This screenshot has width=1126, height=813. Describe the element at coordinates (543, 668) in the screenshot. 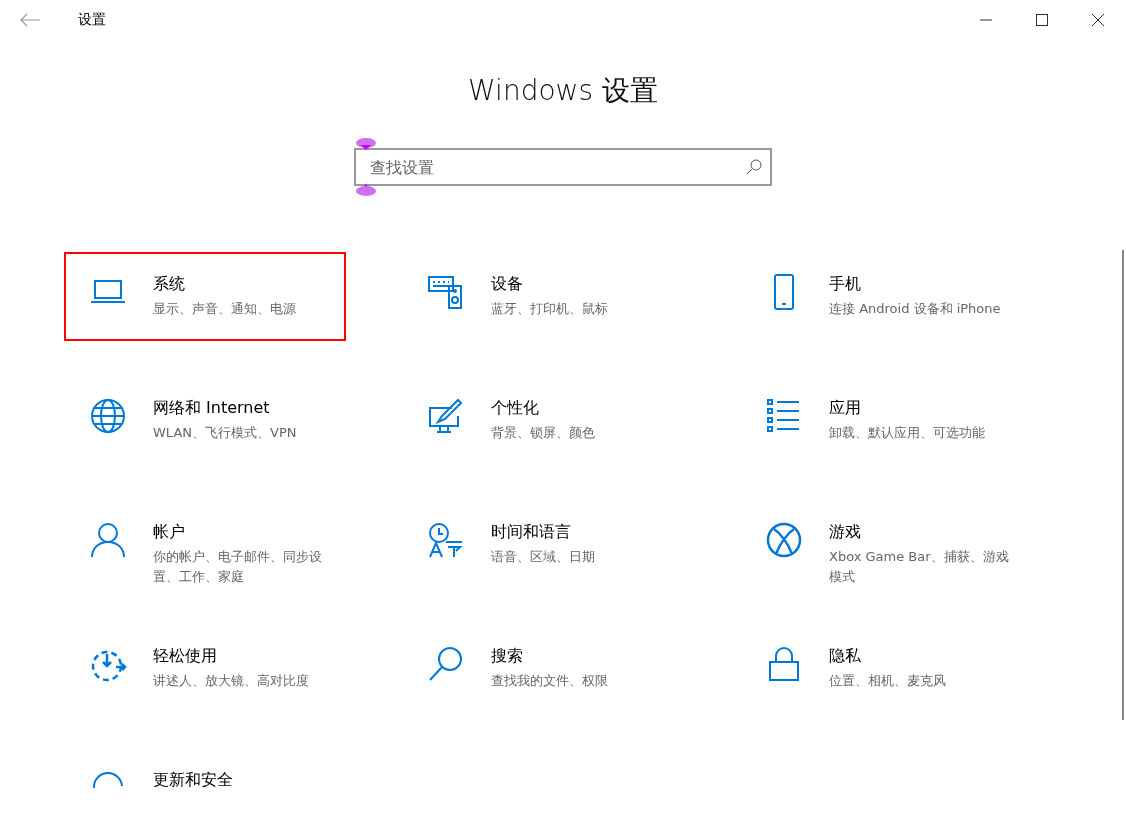

I see `settings-tile: 搜索 查找我的文件、权限` at that location.